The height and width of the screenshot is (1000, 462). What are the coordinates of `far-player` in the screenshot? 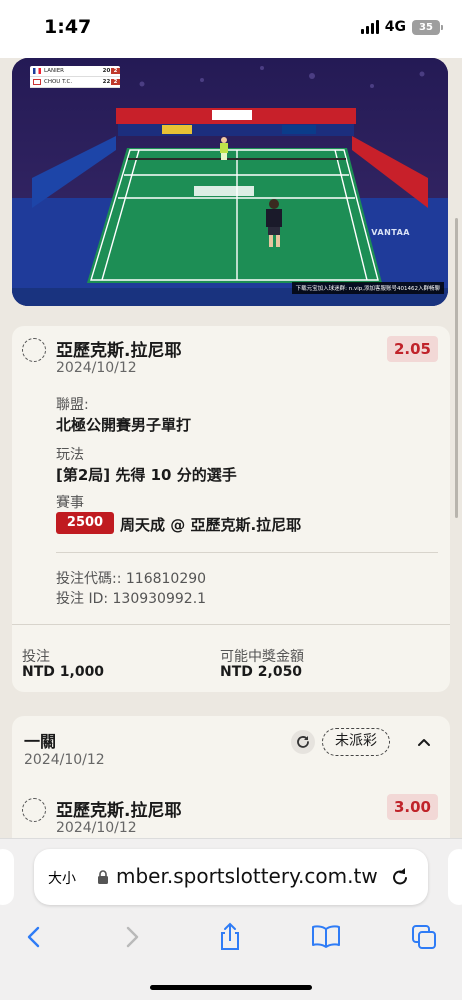 It's located at (224, 148).